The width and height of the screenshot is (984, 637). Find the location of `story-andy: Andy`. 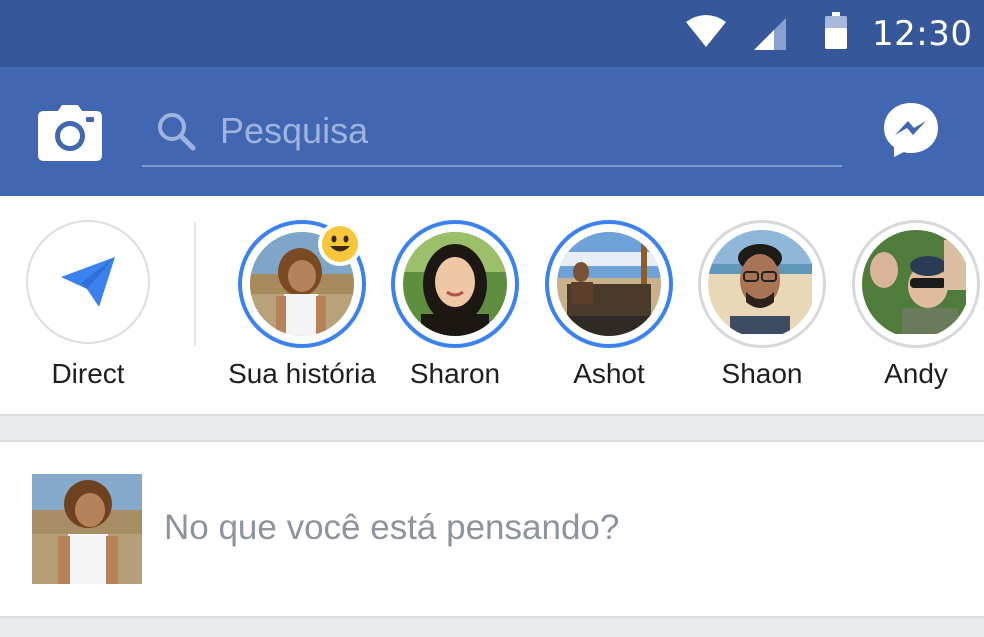

story-andy: Andy is located at coordinates (910, 310).